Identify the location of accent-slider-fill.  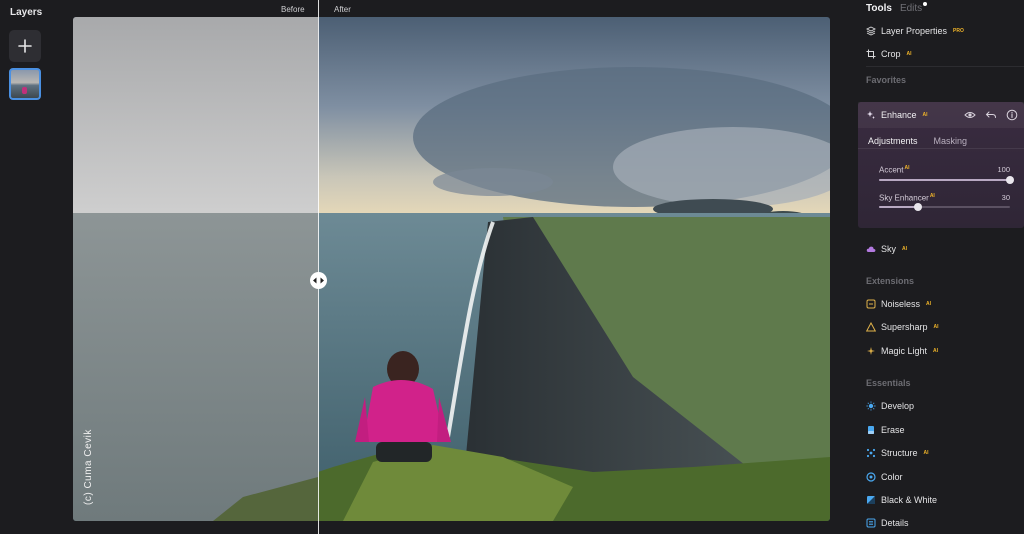
(944, 180).